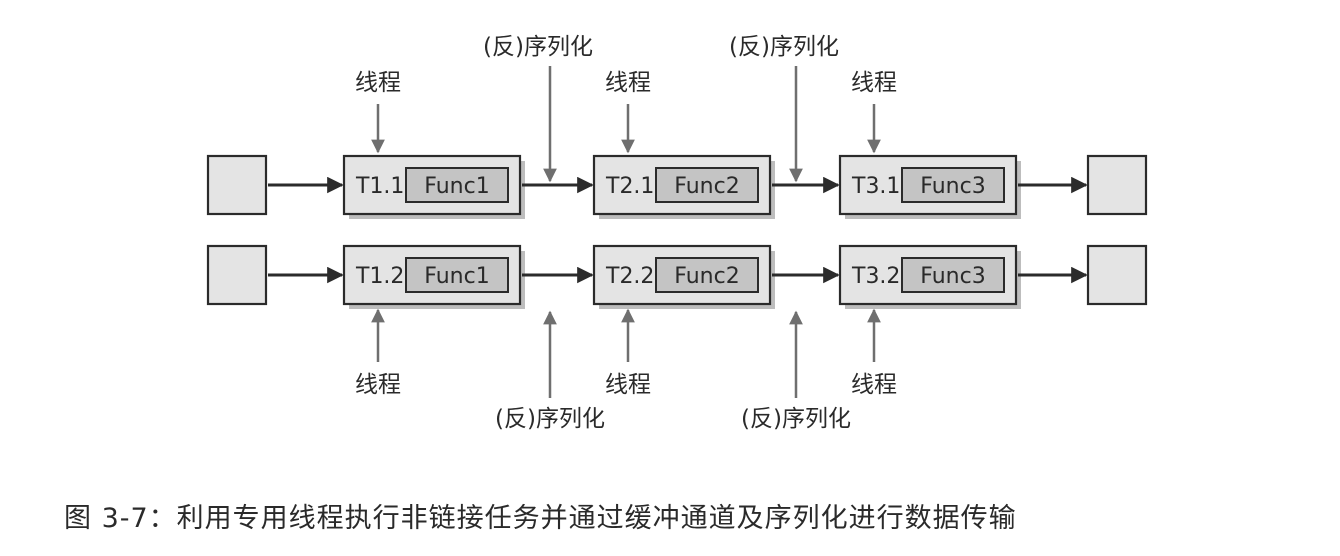 This screenshot has height=556, width=1340. Describe the element at coordinates (875, 186) in the screenshot. I see `stage-label: T3.1` at that location.